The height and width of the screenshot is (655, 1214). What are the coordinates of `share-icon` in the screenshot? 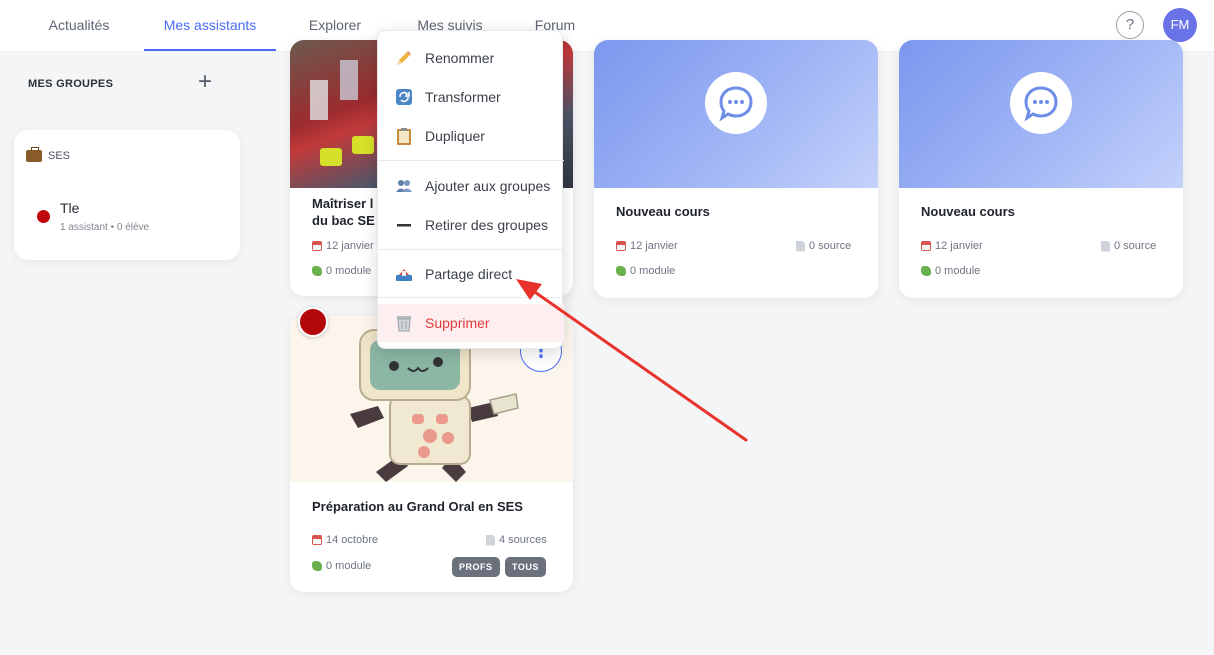 It's located at (404, 274).